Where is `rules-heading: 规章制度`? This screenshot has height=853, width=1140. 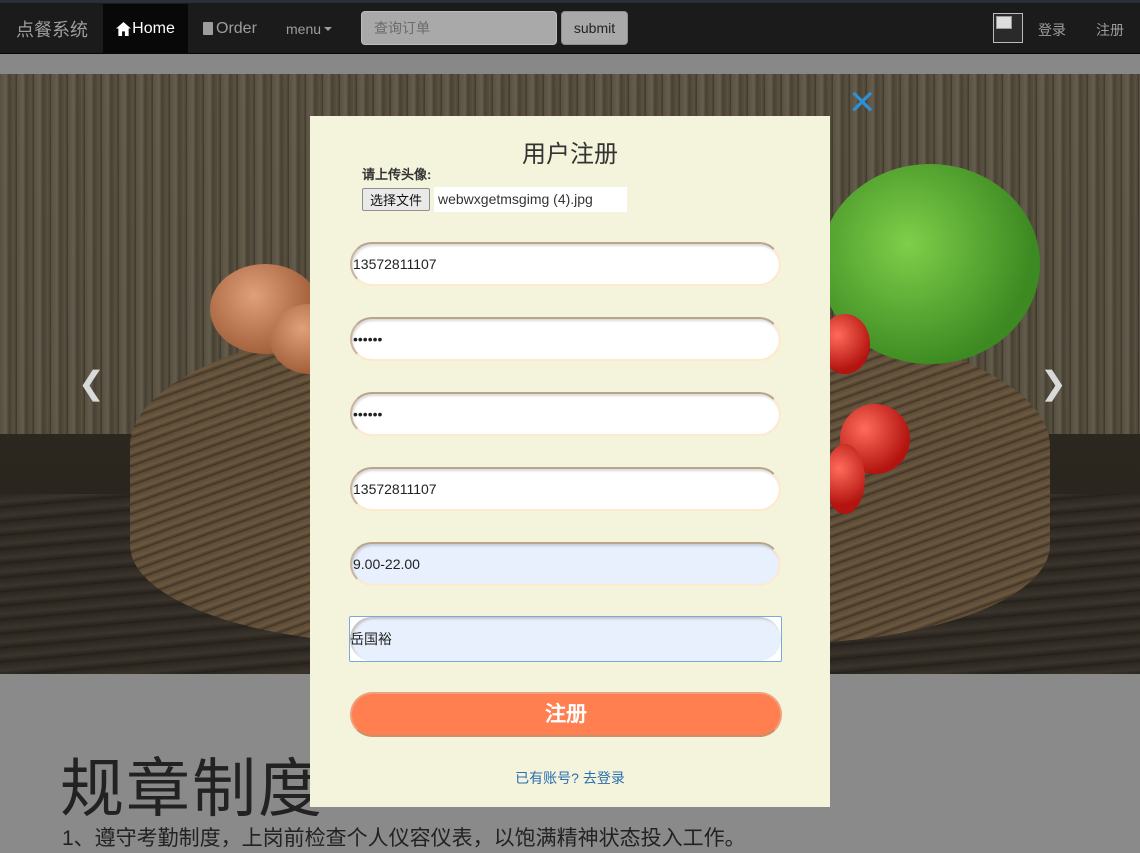
rules-heading: 规章制度 is located at coordinates (192, 790).